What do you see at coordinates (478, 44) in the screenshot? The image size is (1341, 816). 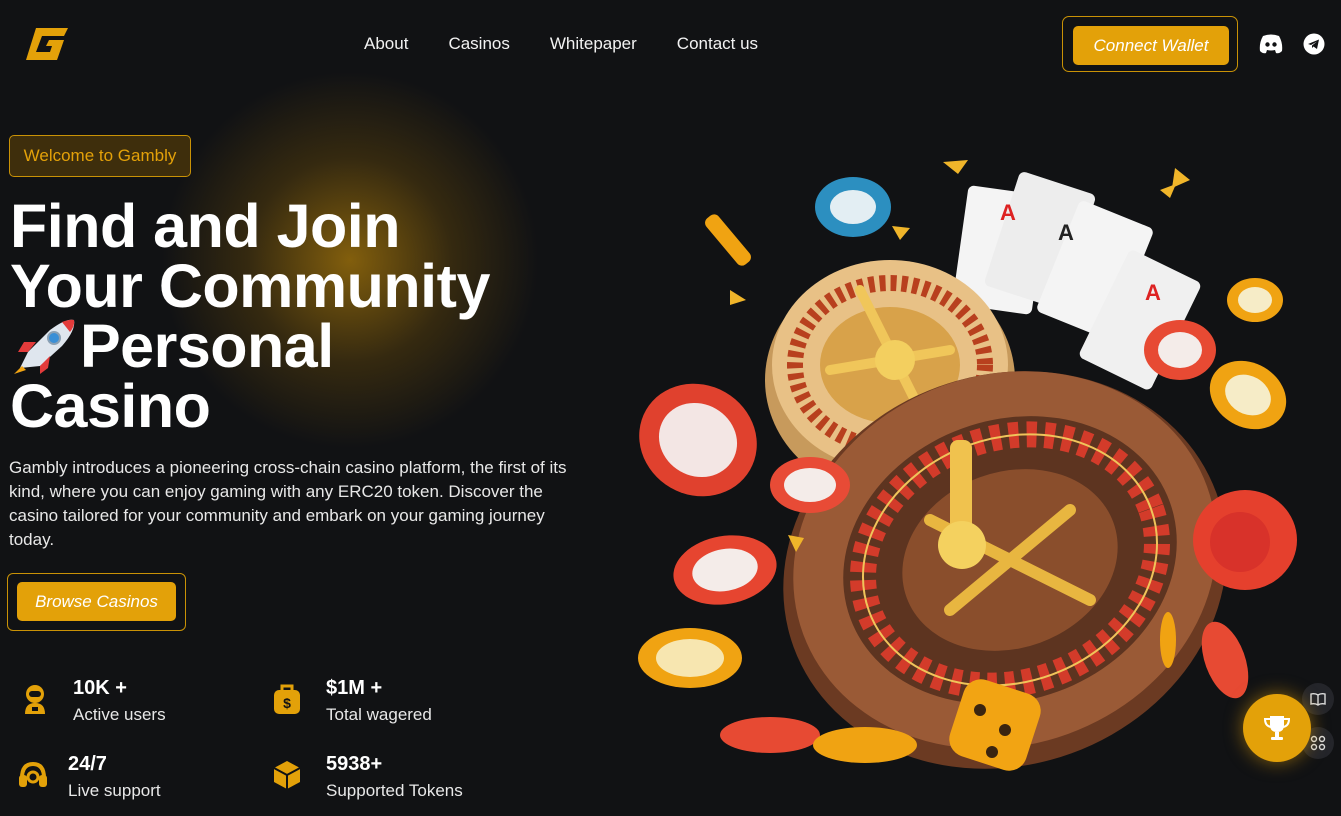 I see `nav-casinos: Casinos` at bounding box center [478, 44].